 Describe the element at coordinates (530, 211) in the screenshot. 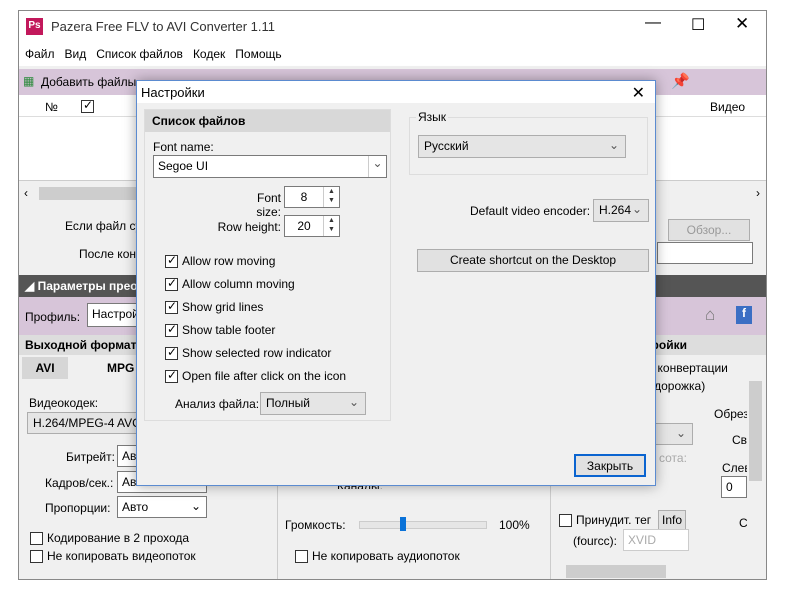

I see `default-encoder-label: Default video encoder:` at that location.